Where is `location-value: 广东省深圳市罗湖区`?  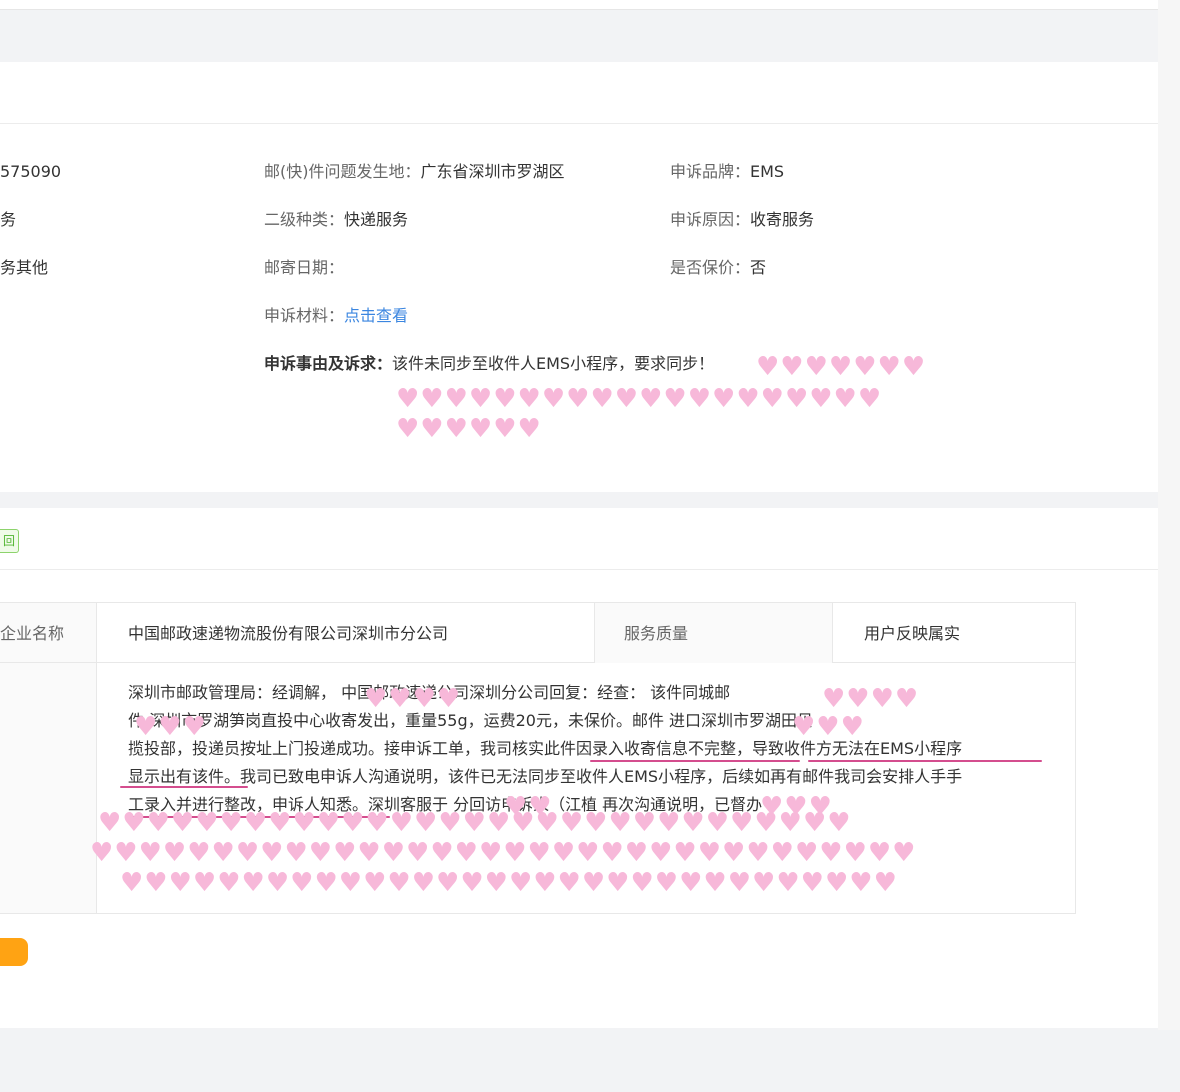 location-value: 广东省深圳市罗湖区 is located at coordinates (492, 171).